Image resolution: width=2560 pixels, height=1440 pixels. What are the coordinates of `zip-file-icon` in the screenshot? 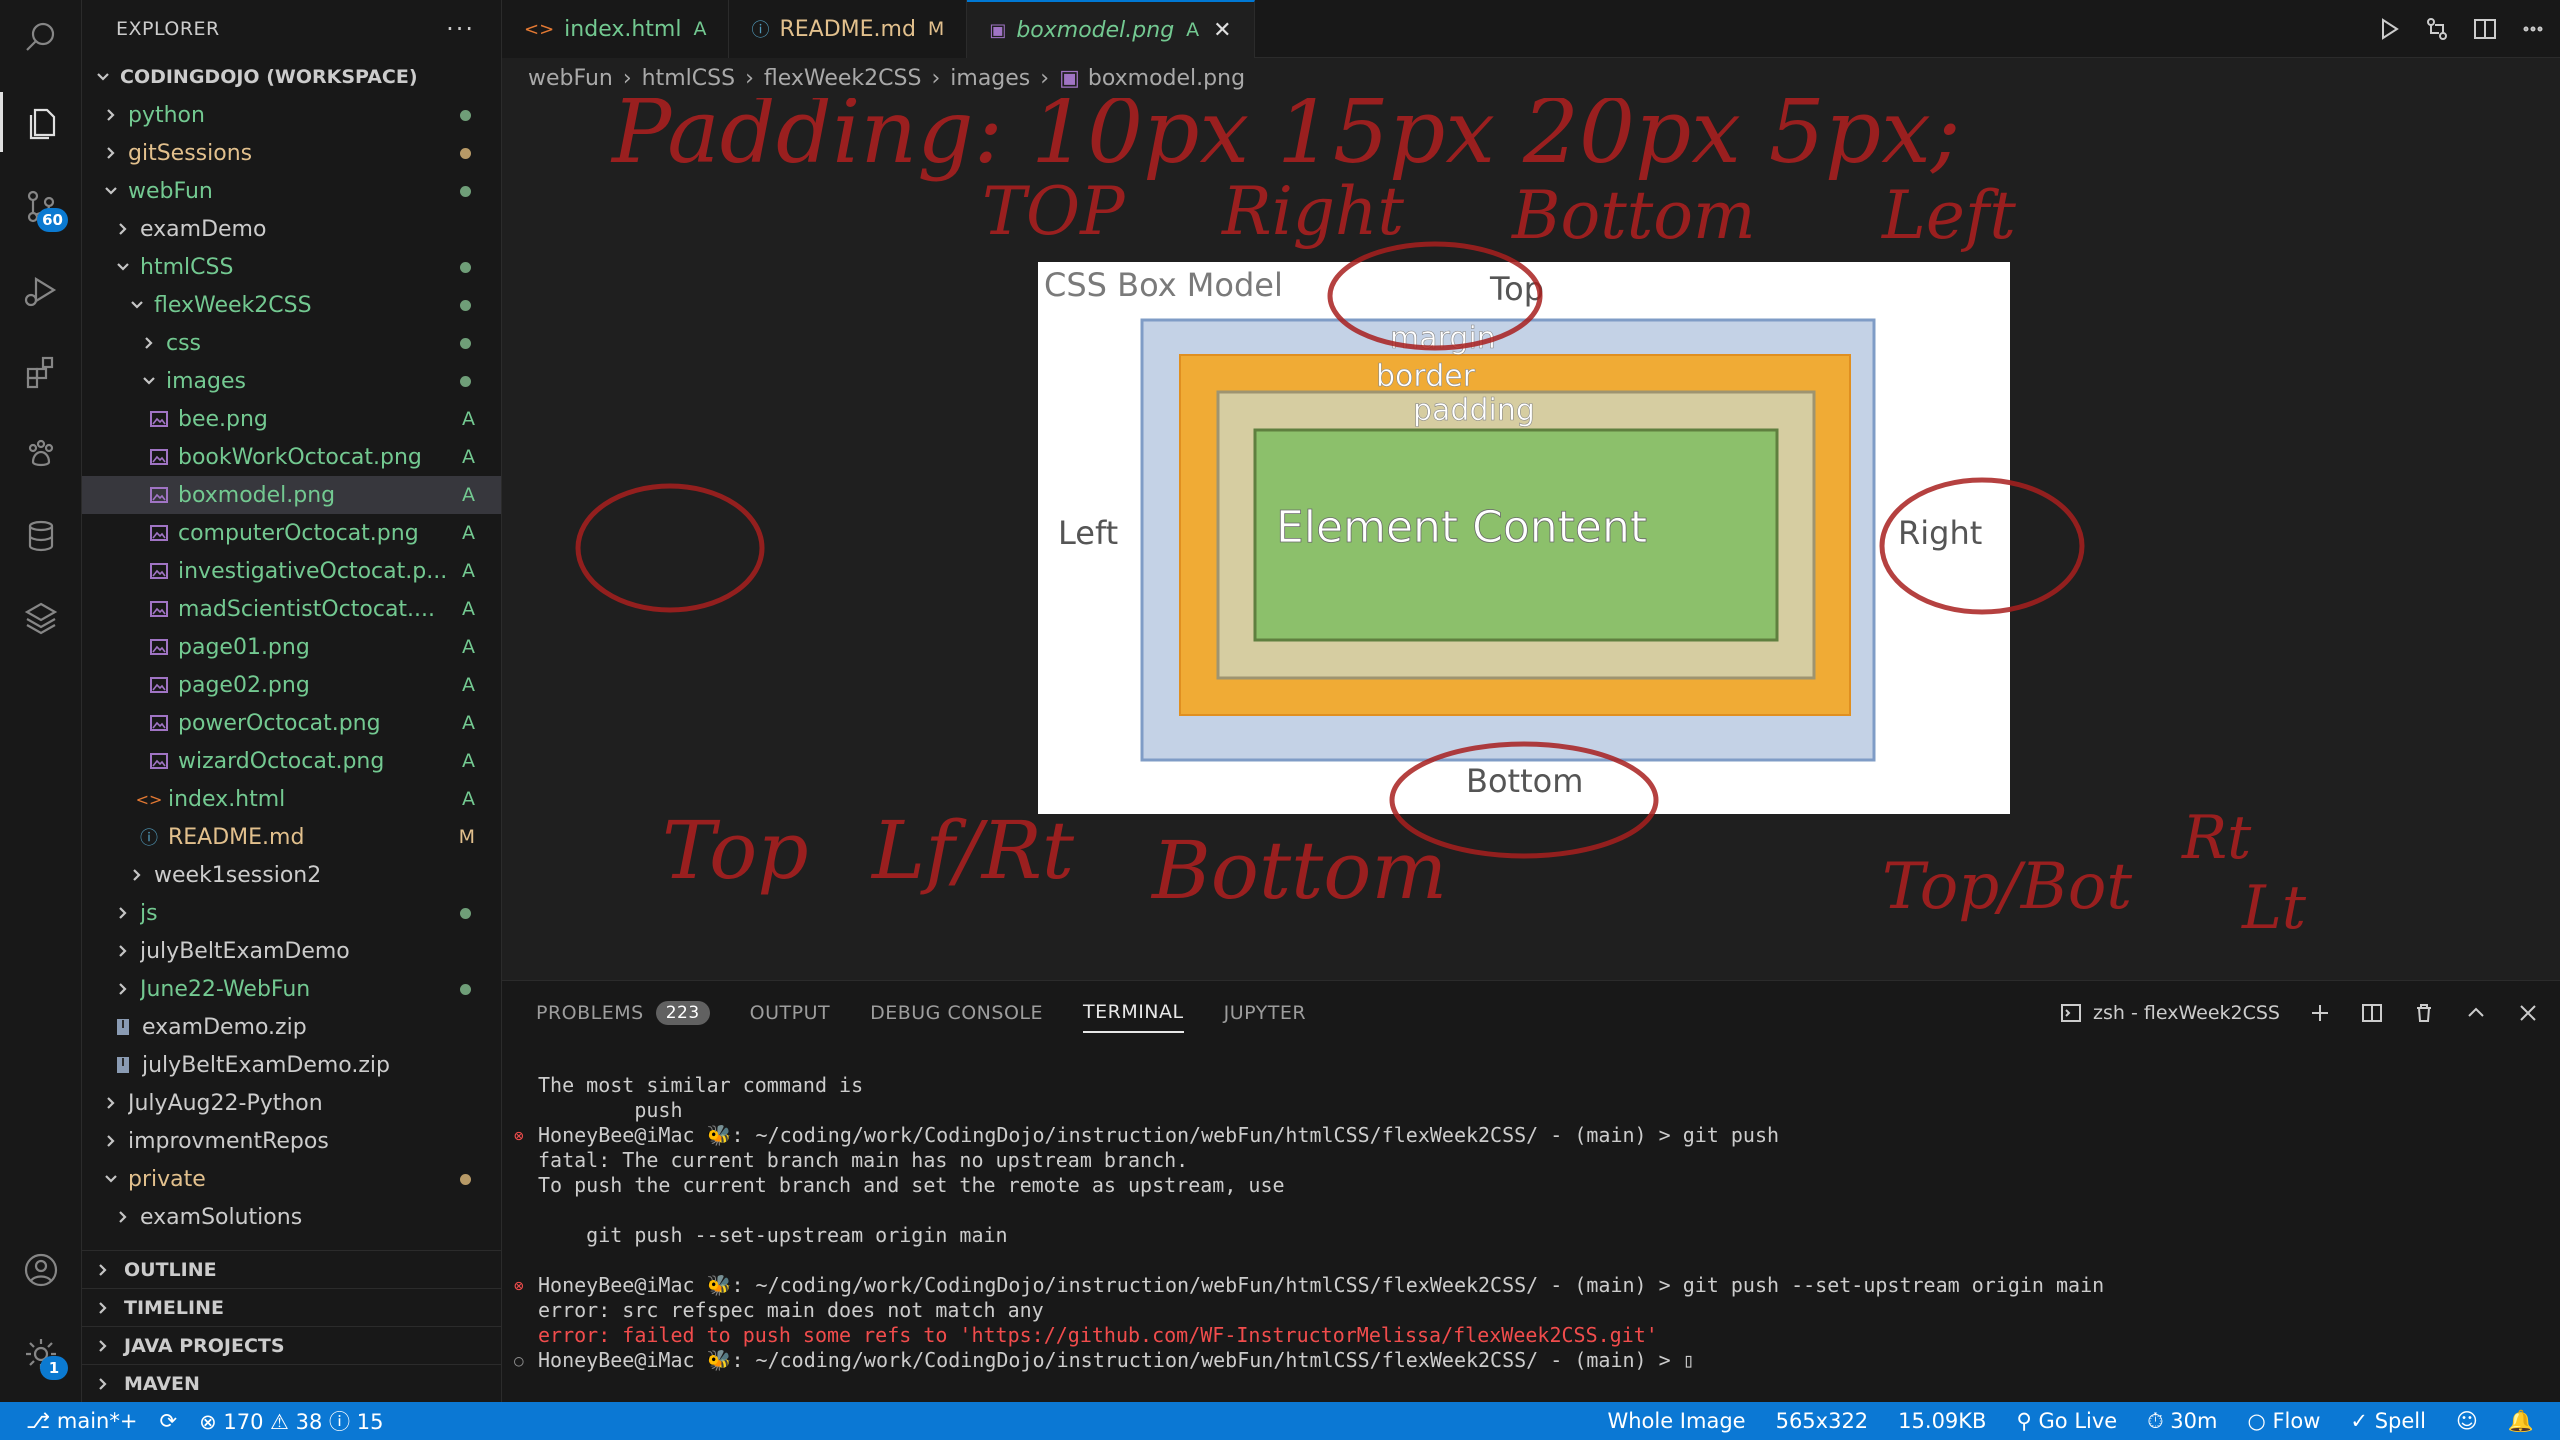 It's located at (123, 1027).